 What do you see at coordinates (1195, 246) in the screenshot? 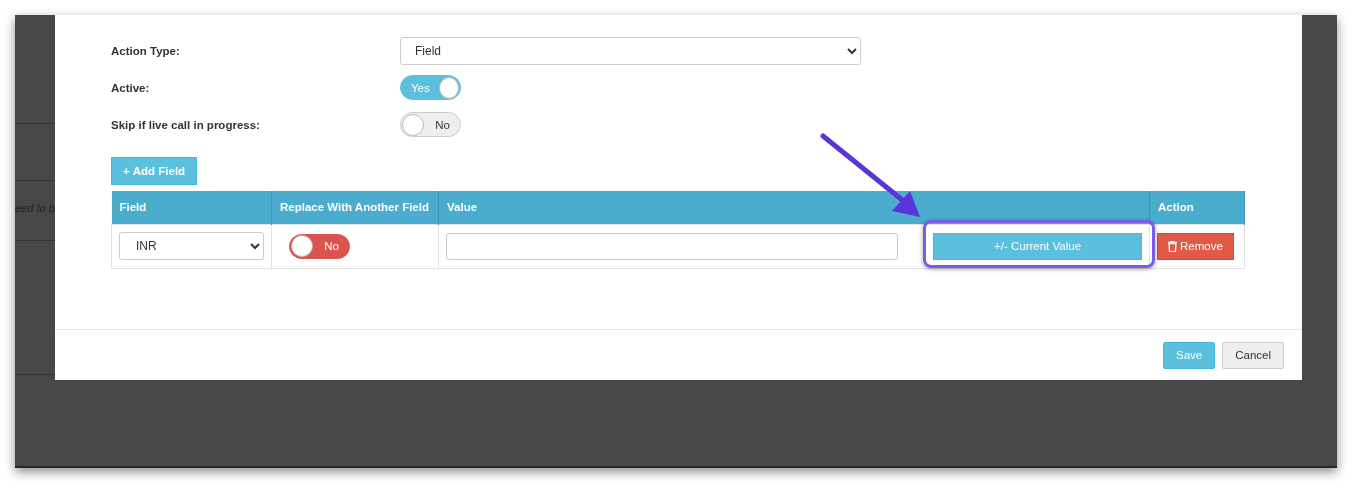
I see `remove-button: Remove` at bounding box center [1195, 246].